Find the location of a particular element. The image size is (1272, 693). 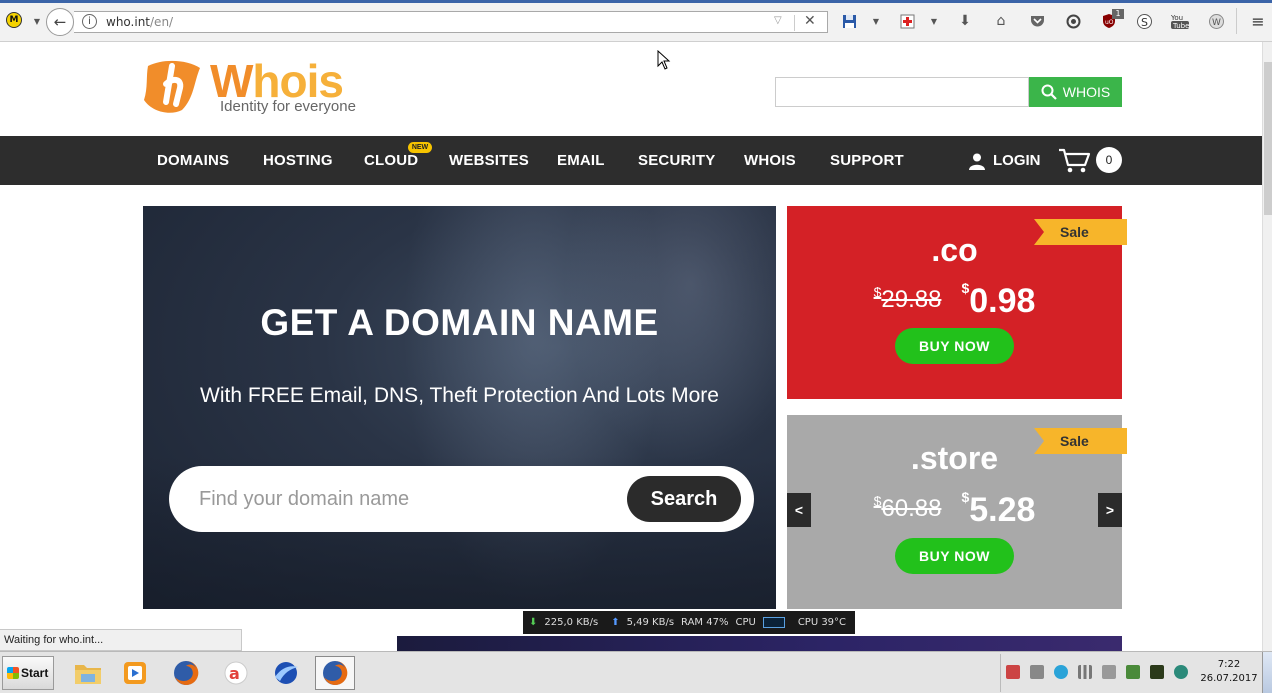

pocket-icon is located at coordinates (1037, 21).